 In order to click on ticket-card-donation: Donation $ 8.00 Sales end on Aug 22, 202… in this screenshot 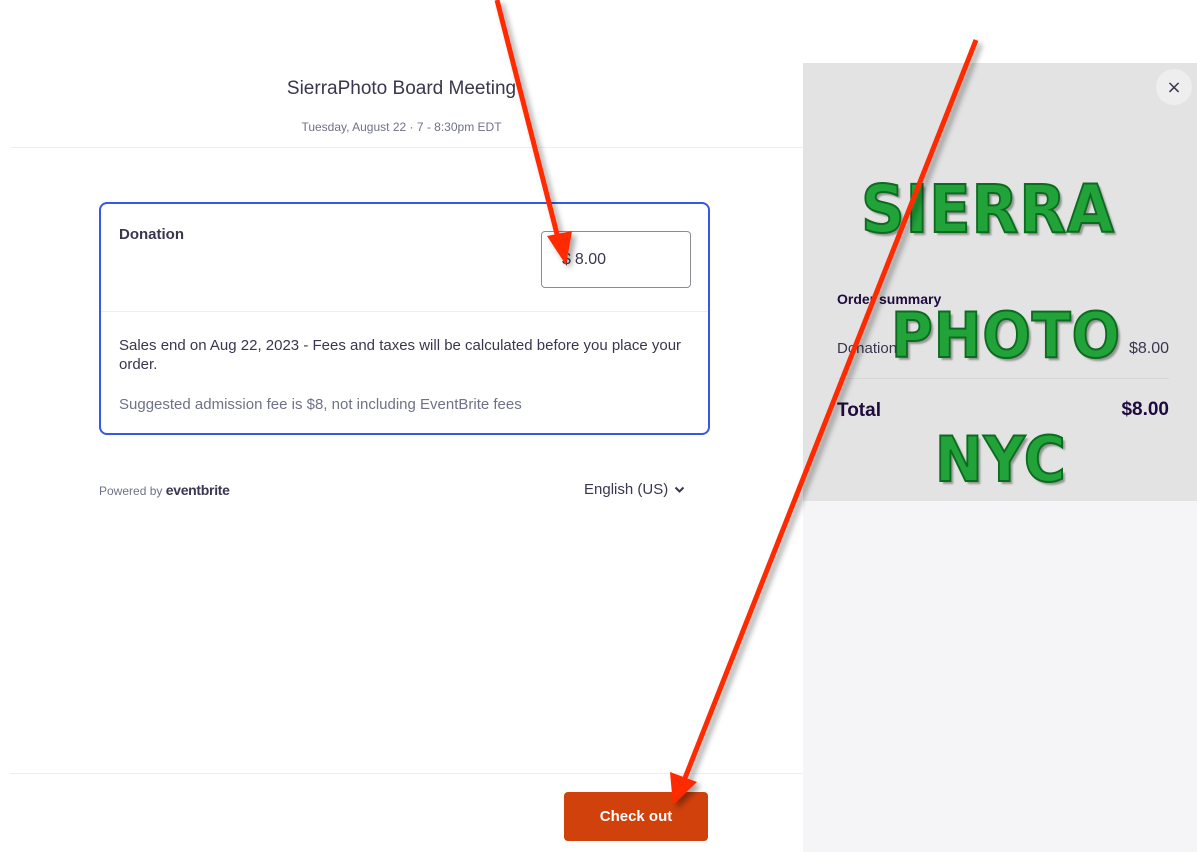, I will do `click(404, 318)`.